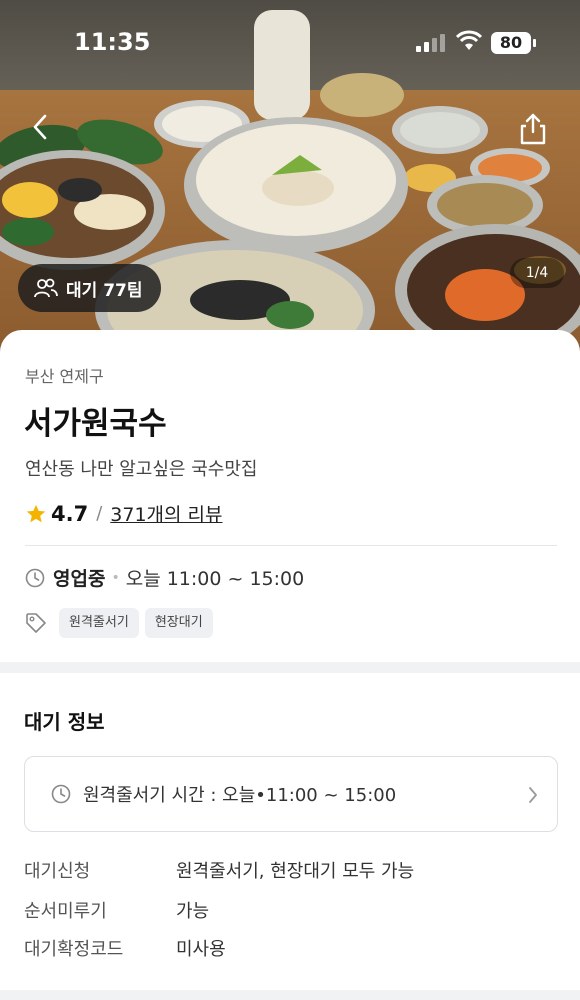 The height and width of the screenshot is (1000, 580). Describe the element at coordinates (74, 949) in the screenshot. I see `info-key: 대기확정코드` at that location.